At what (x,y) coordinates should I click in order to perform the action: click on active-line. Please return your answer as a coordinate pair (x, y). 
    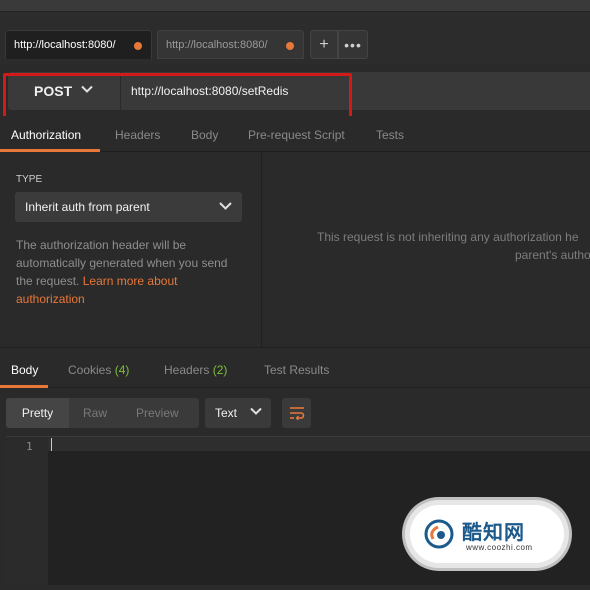
    Looking at the image, I should click on (319, 444).